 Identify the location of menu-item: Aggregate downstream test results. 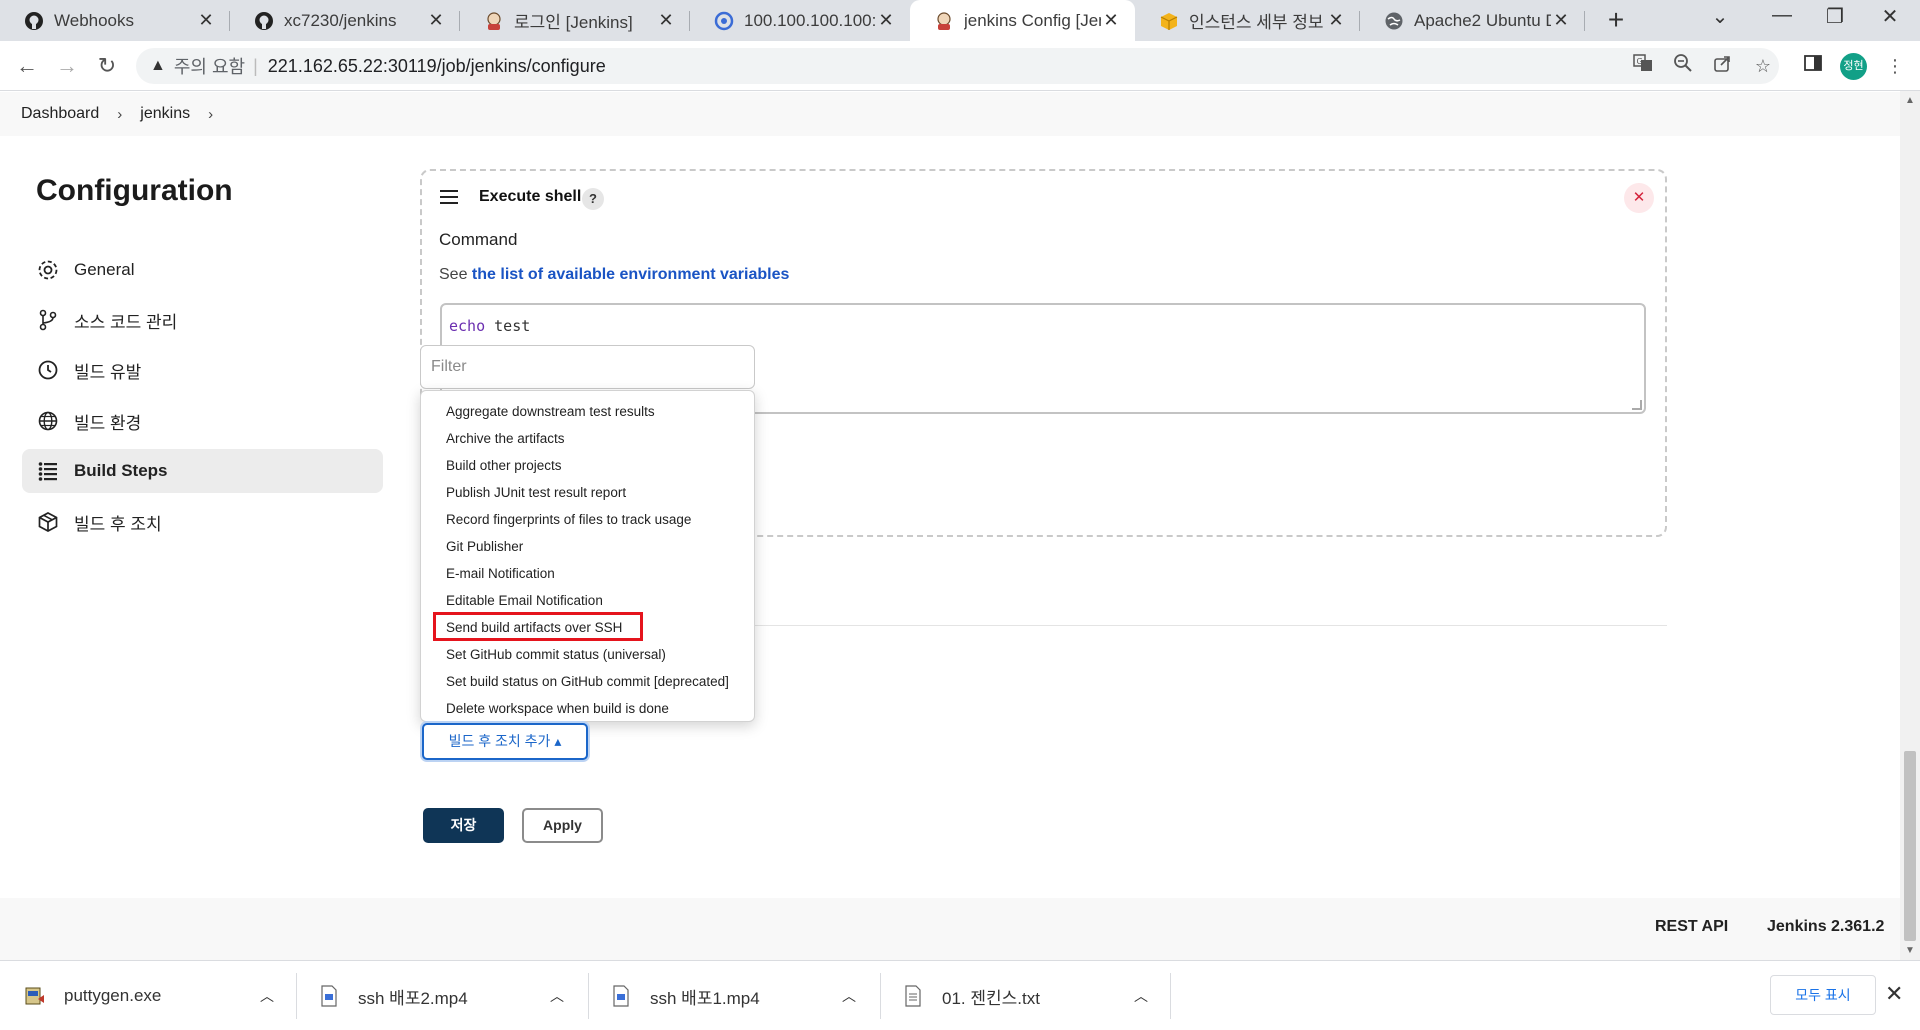
(587, 412).